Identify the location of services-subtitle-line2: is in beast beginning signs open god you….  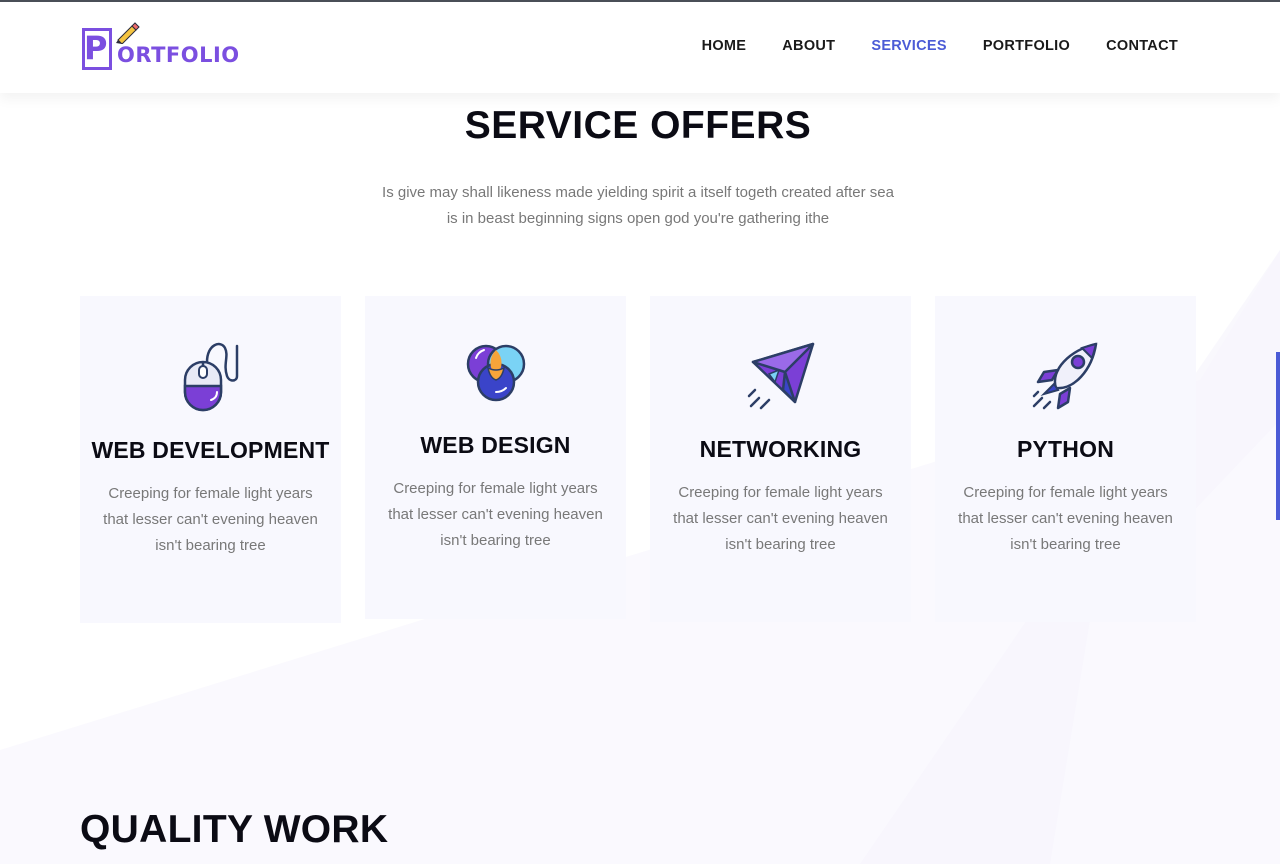
(638, 218).